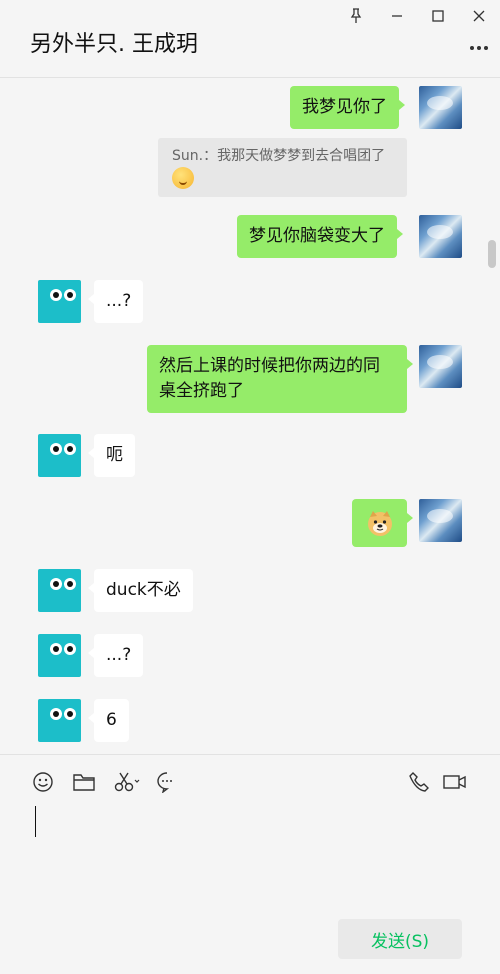  What do you see at coordinates (140, 590) in the screenshot?
I see `contact-message-bubble: duck不必` at bounding box center [140, 590].